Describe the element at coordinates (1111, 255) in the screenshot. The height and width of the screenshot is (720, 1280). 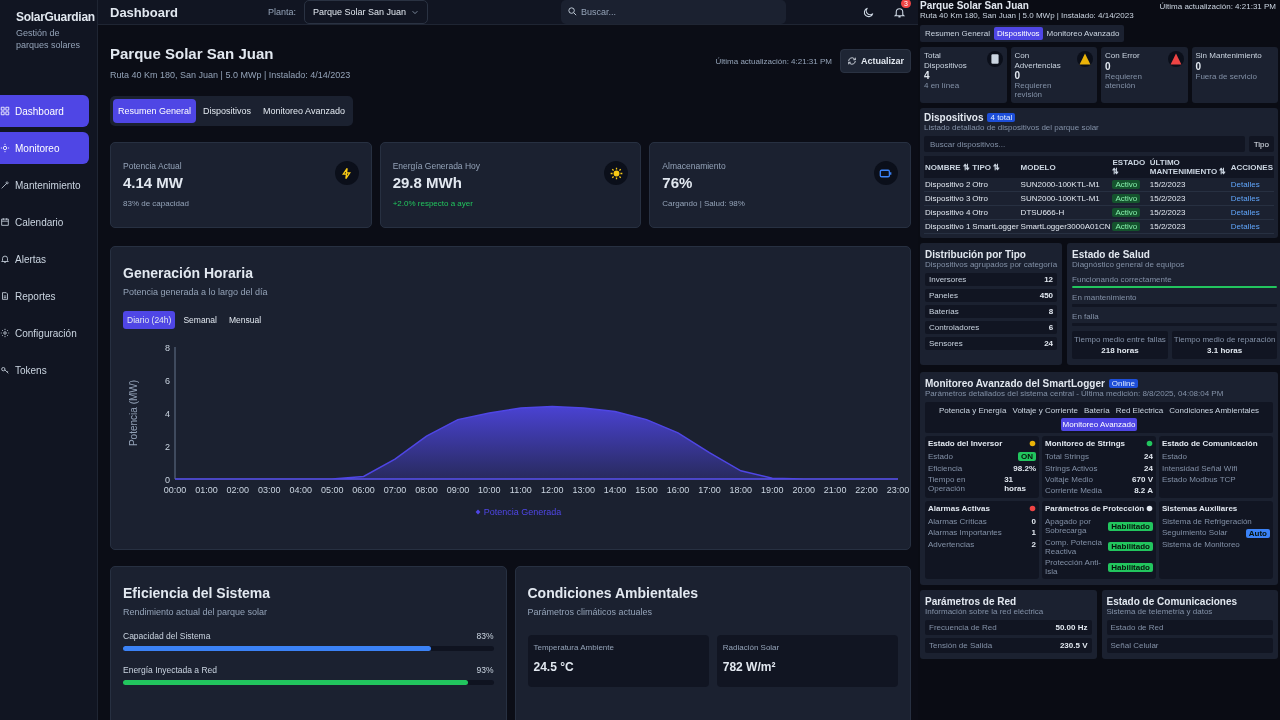
I see `card-title: Estado de Salud` at that location.